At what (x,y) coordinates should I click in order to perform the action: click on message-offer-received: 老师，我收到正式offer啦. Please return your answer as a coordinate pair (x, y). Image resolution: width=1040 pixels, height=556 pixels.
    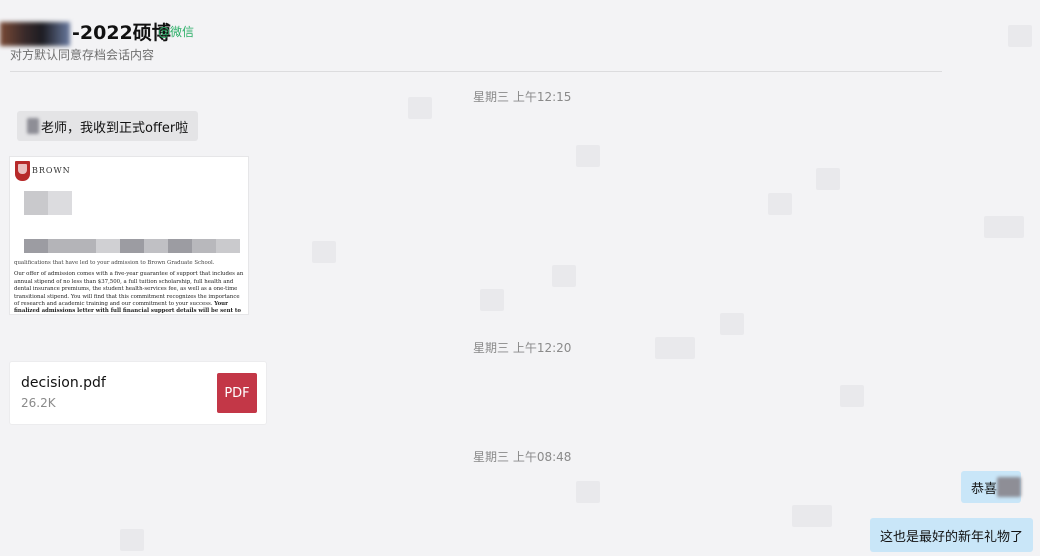
    Looking at the image, I should click on (108, 126).